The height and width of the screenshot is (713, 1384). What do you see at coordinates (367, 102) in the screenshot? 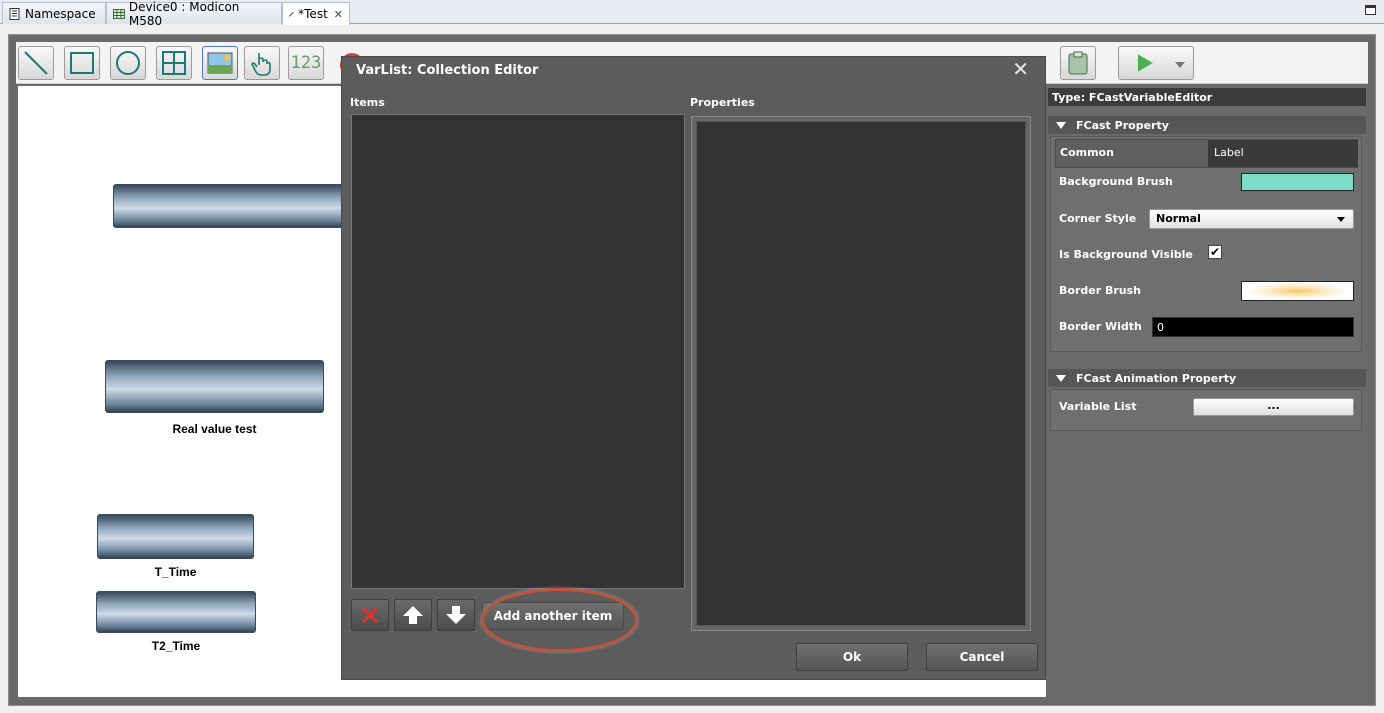
I see `items-label: Items` at bounding box center [367, 102].